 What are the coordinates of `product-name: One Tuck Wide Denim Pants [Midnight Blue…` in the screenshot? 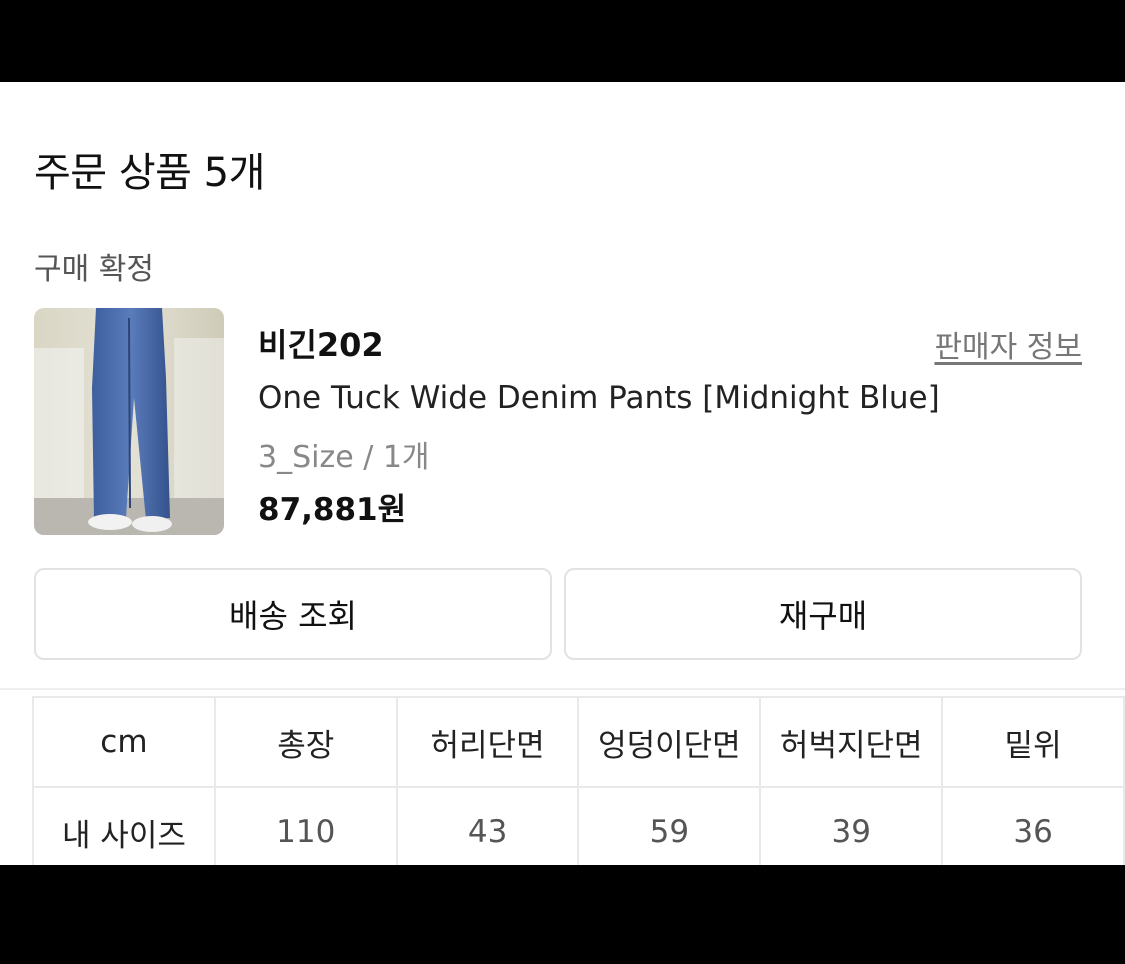 It's located at (599, 398).